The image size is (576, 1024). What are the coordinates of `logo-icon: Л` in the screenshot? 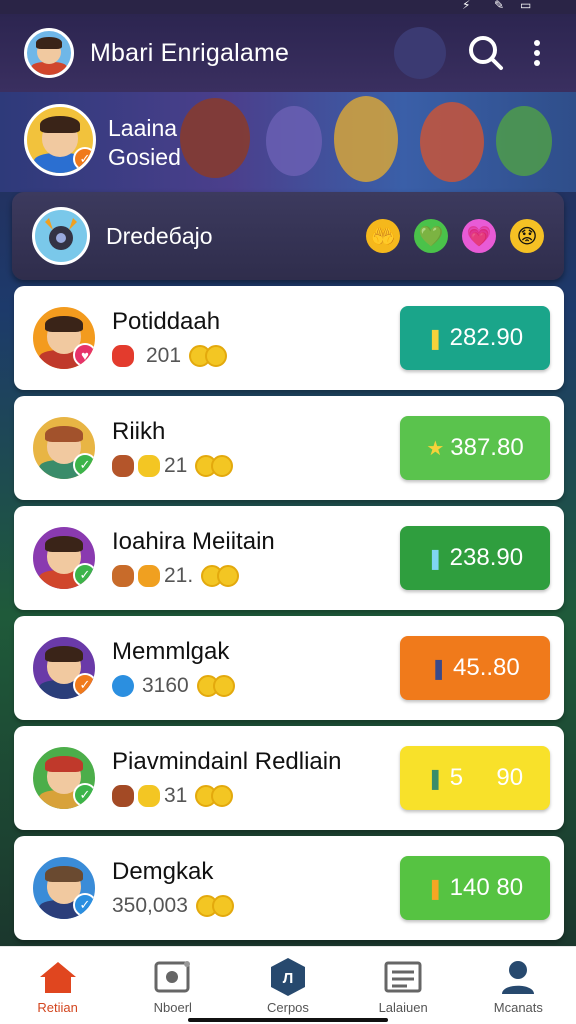 It's located at (288, 977).